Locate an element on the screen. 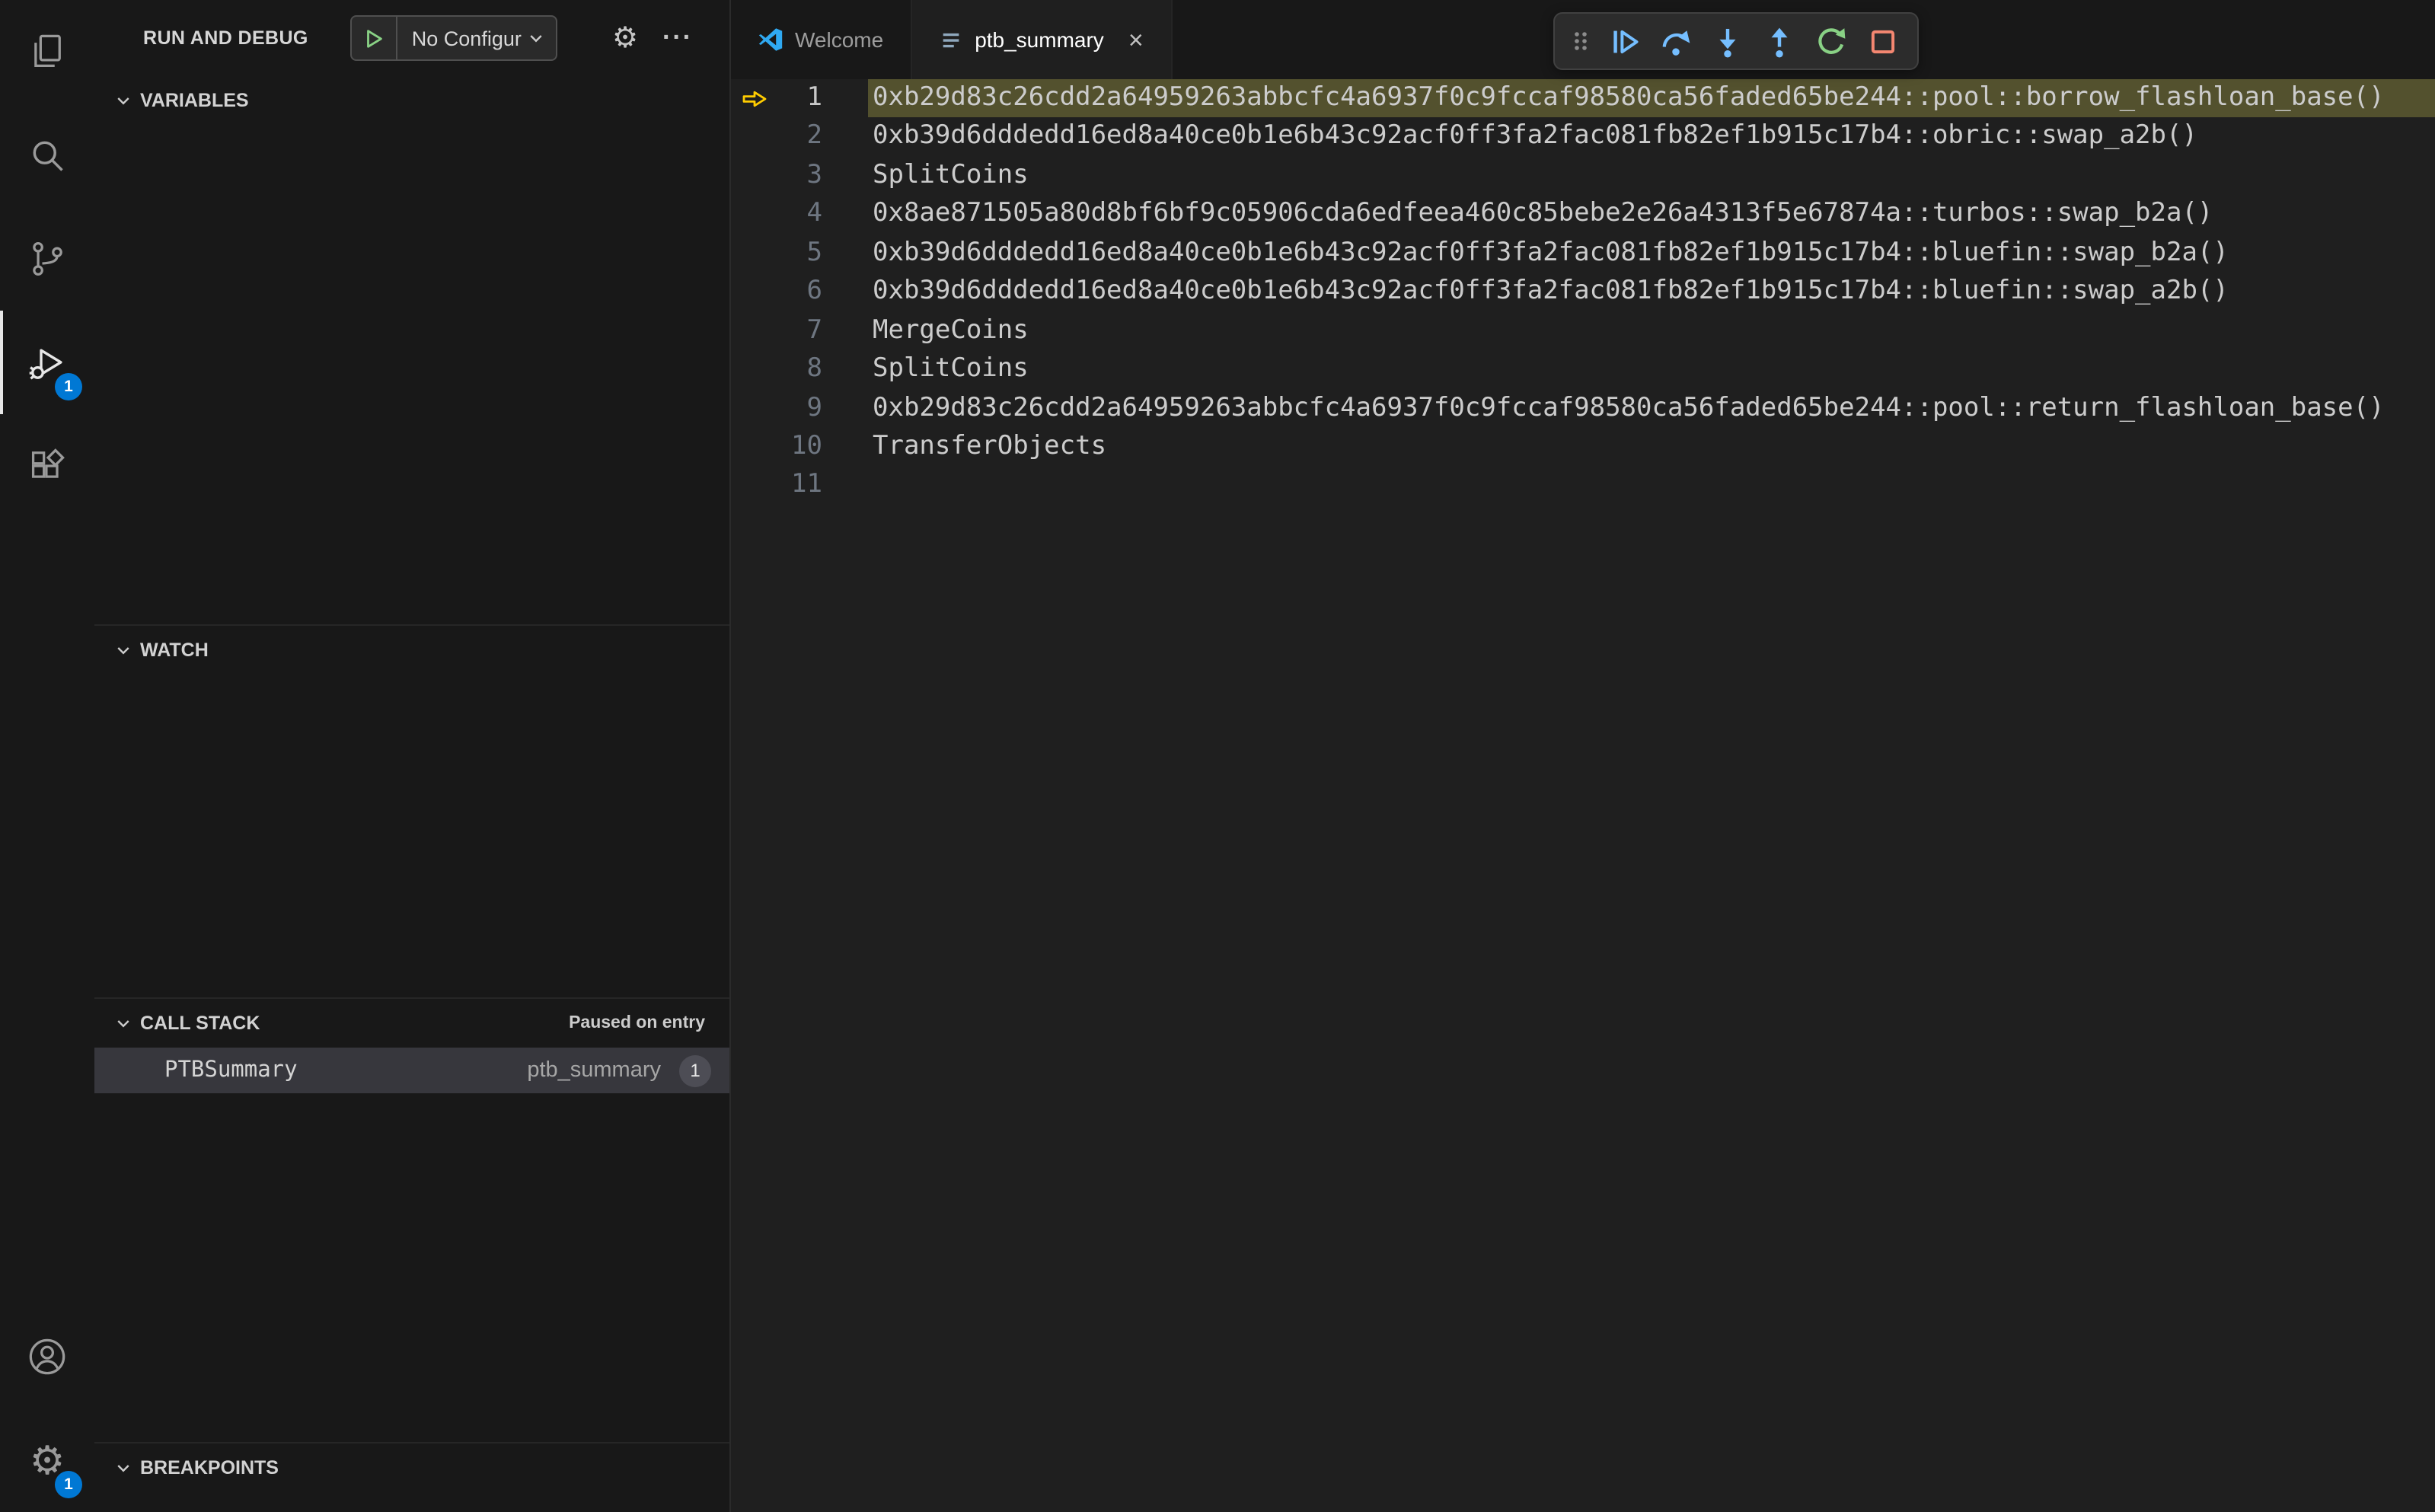 Image resolution: width=2435 pixels, height=1512 pixels. tab-label: ptb_summary is located at coordinates (1039, 39).